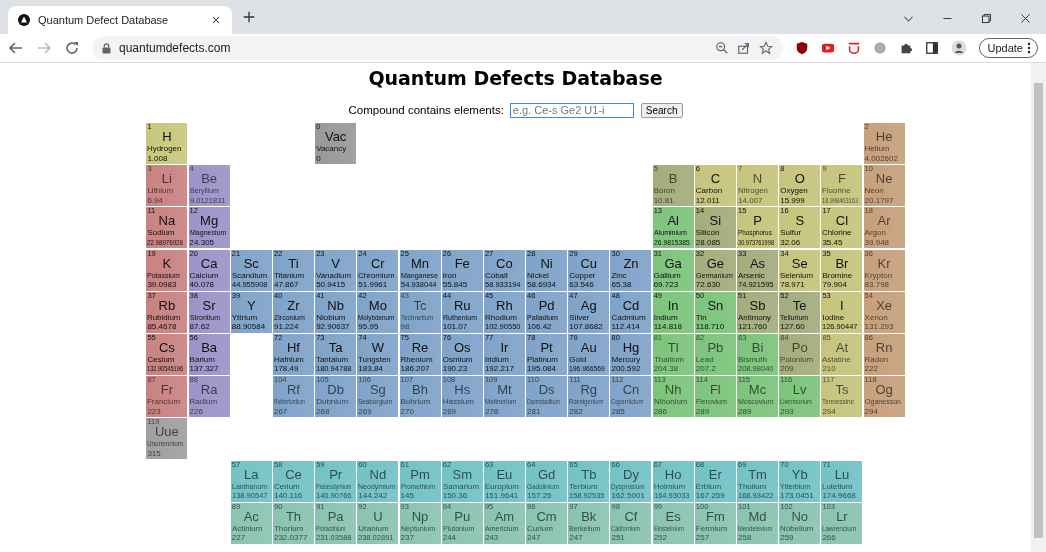 This screenshot has height=552, width=1046. I want to click on atomic-mass: 150.36, so click(455, 495).